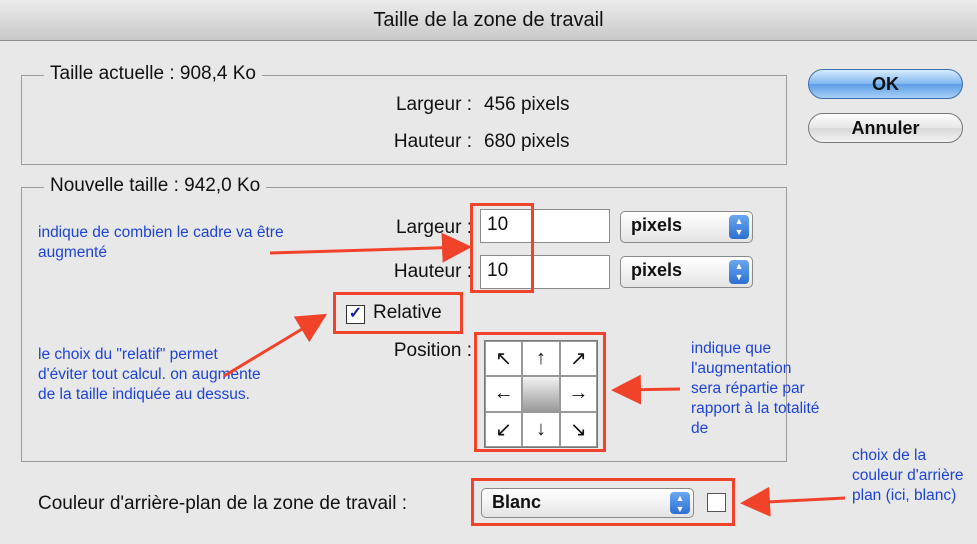 The image size is (977, 544). I want to click on arrow-to-relative, so click(275, 345).